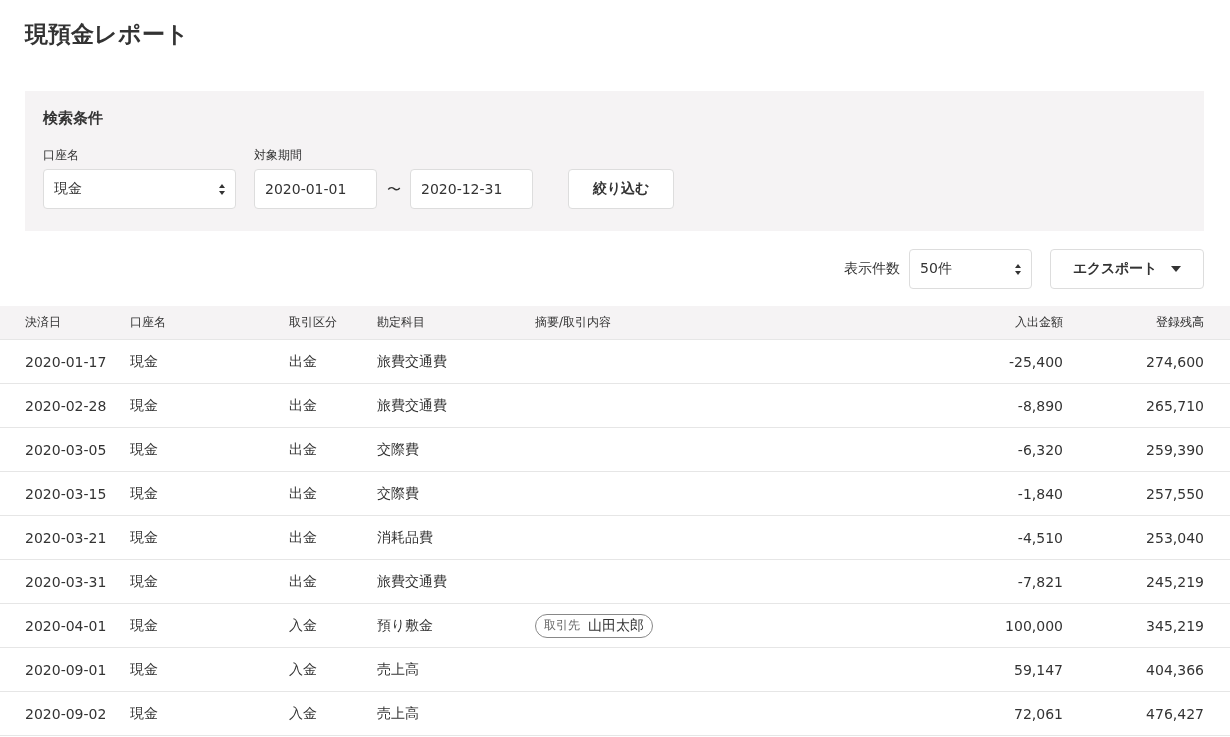 The image size is (1230, 737). I want to click on table-cell-text: 2020-03-05, so click(66, 449).